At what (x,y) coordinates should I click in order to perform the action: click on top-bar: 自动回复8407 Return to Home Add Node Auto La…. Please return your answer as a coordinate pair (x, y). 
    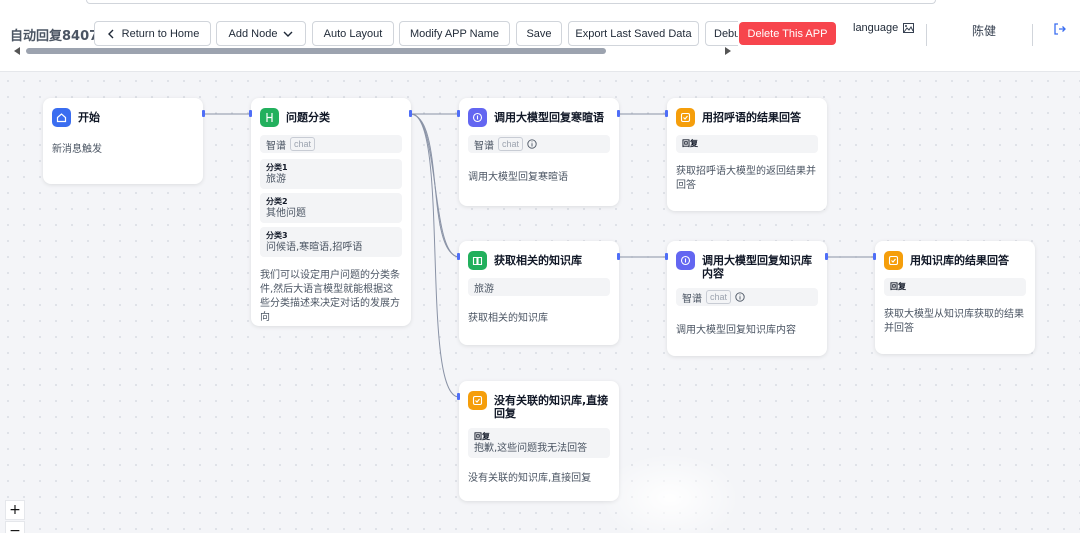
    Looking at the image, I should click on (540, 36).